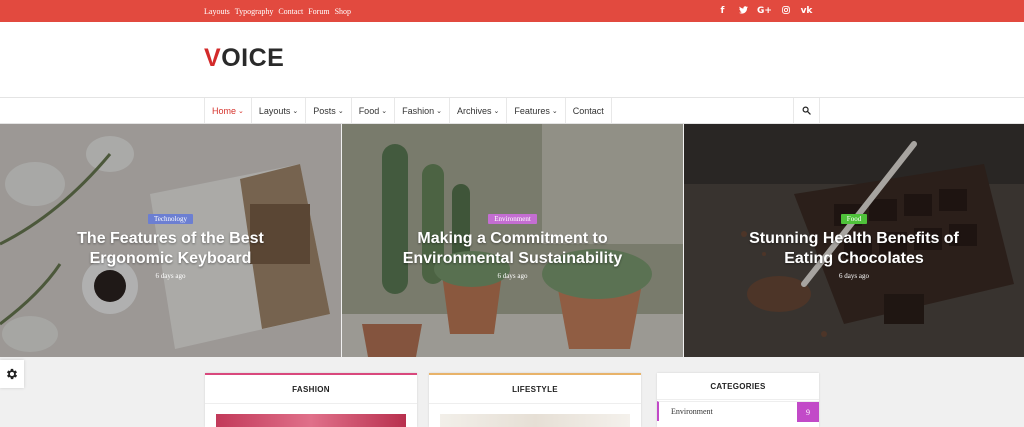  I want to click on settings-button, so click(12, 374).